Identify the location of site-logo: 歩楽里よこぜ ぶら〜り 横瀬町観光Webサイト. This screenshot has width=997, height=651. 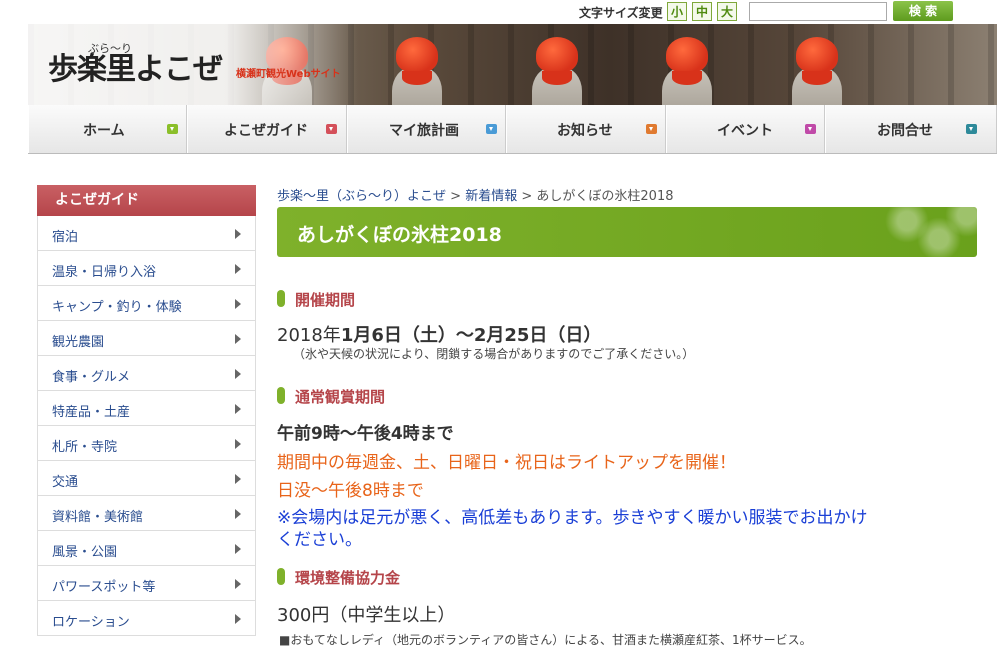
(193, 64).